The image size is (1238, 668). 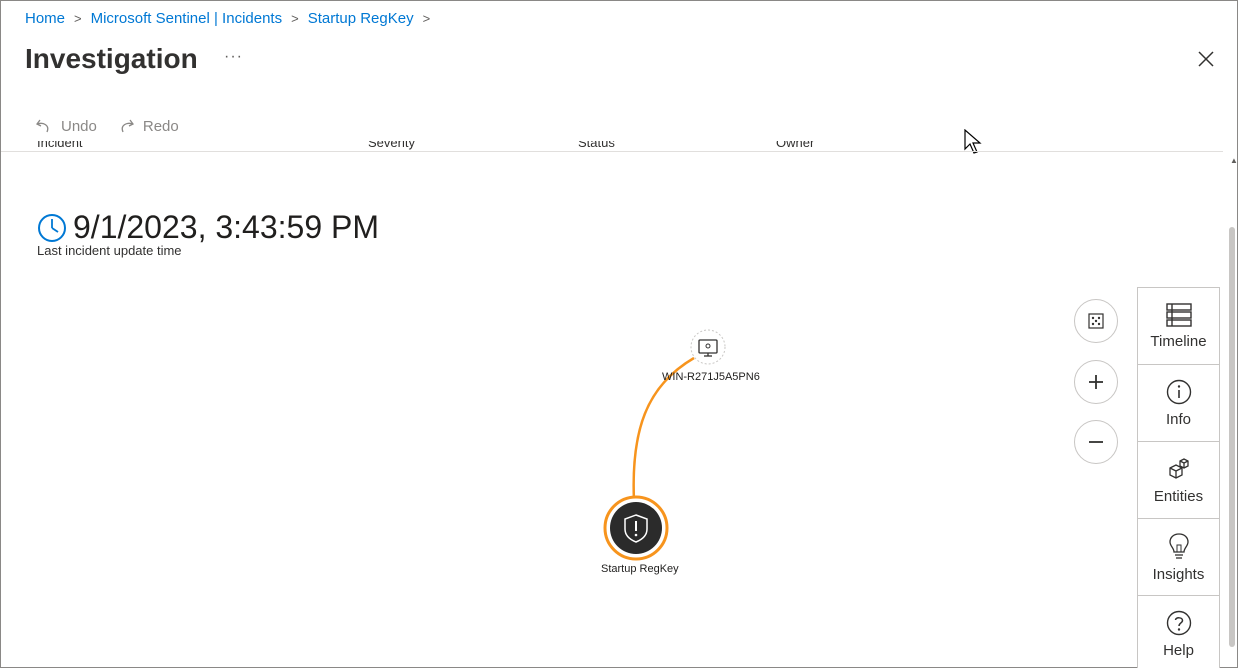 What do you see at coordinates (1232, 437) in the screenshot?
I see `vertical-scrollbar` at bounding box center [1232, 437].